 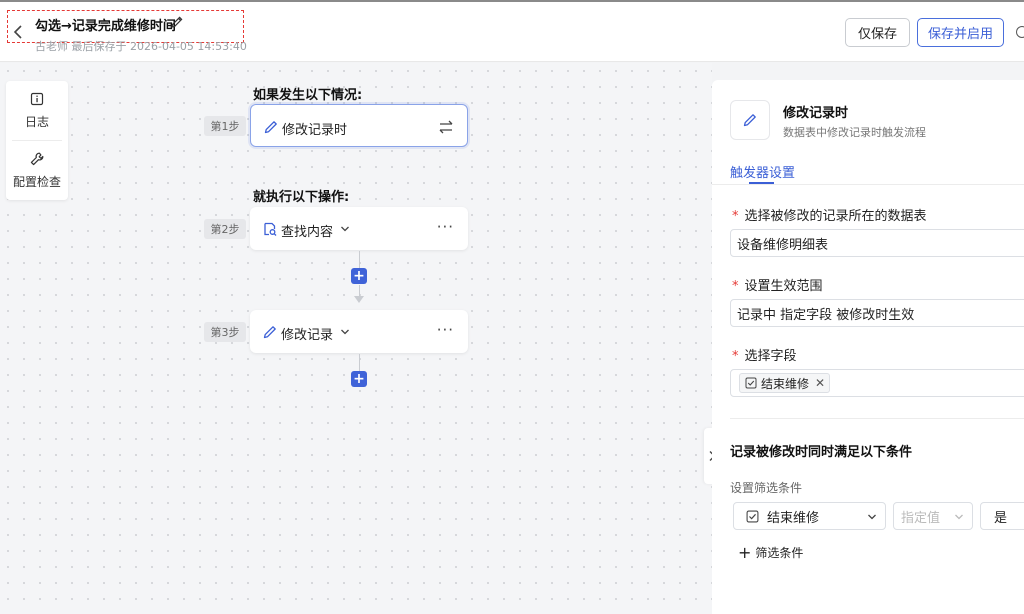 What do you see at coordinates (816, 113) in the screenshot?
I see `panel-title: 修改记录时` at bounding box center [816, 113].